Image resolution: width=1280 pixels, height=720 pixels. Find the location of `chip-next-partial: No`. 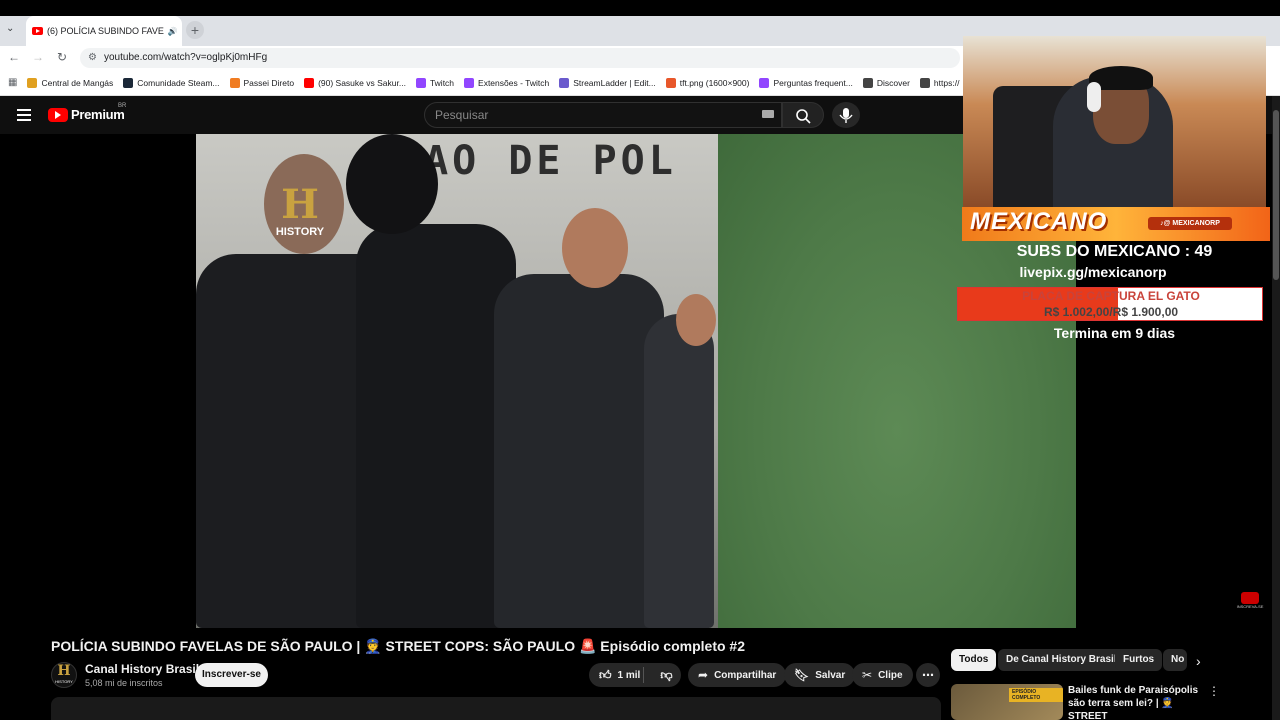

chip-next-partial: No is located at coordinates (1175, 660).